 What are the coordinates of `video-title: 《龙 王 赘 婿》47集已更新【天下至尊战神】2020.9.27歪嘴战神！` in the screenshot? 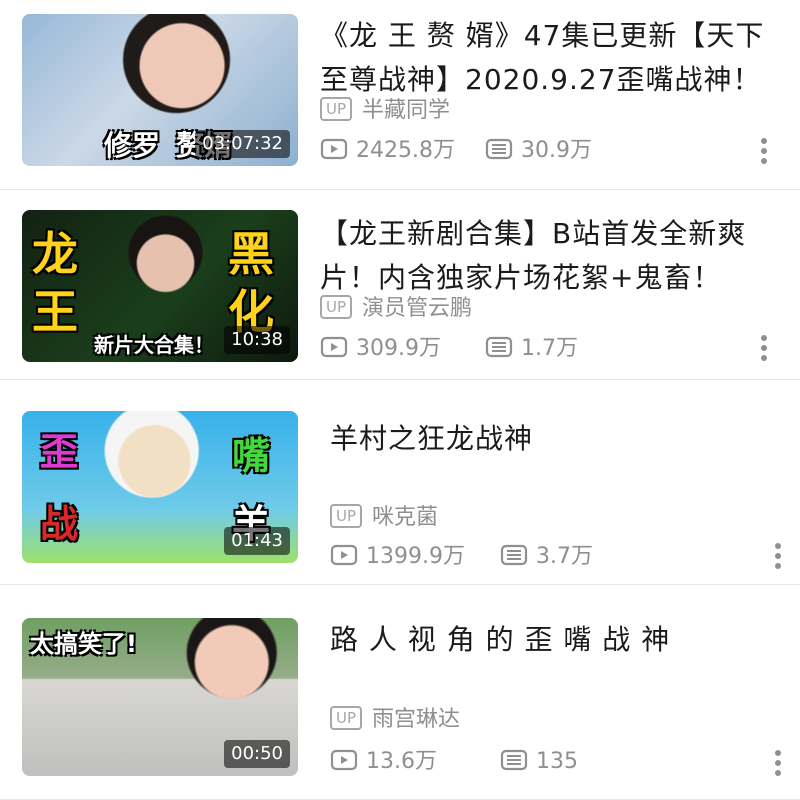 It's located at (545, 58).